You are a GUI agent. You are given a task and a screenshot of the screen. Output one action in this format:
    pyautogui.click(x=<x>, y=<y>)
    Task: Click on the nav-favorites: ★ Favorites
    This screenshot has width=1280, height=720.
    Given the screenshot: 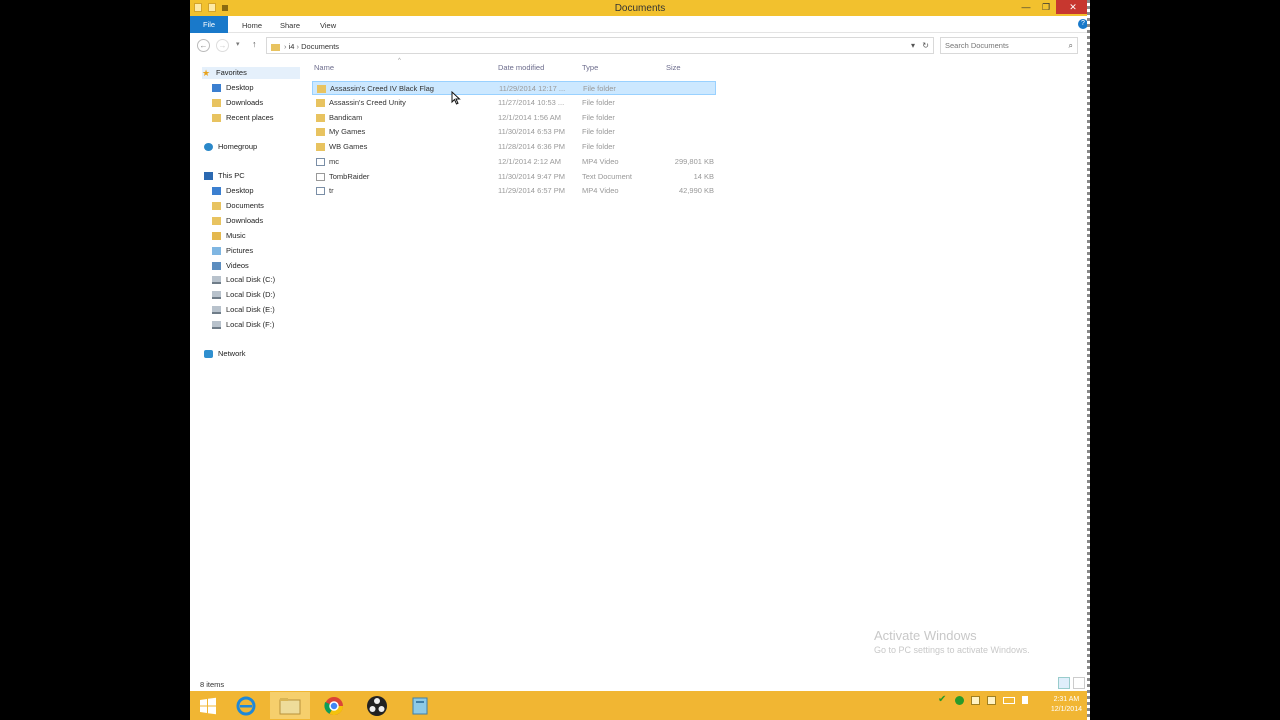 What is the action you would take?
    pyautogui.click(x=251, y=73)
    